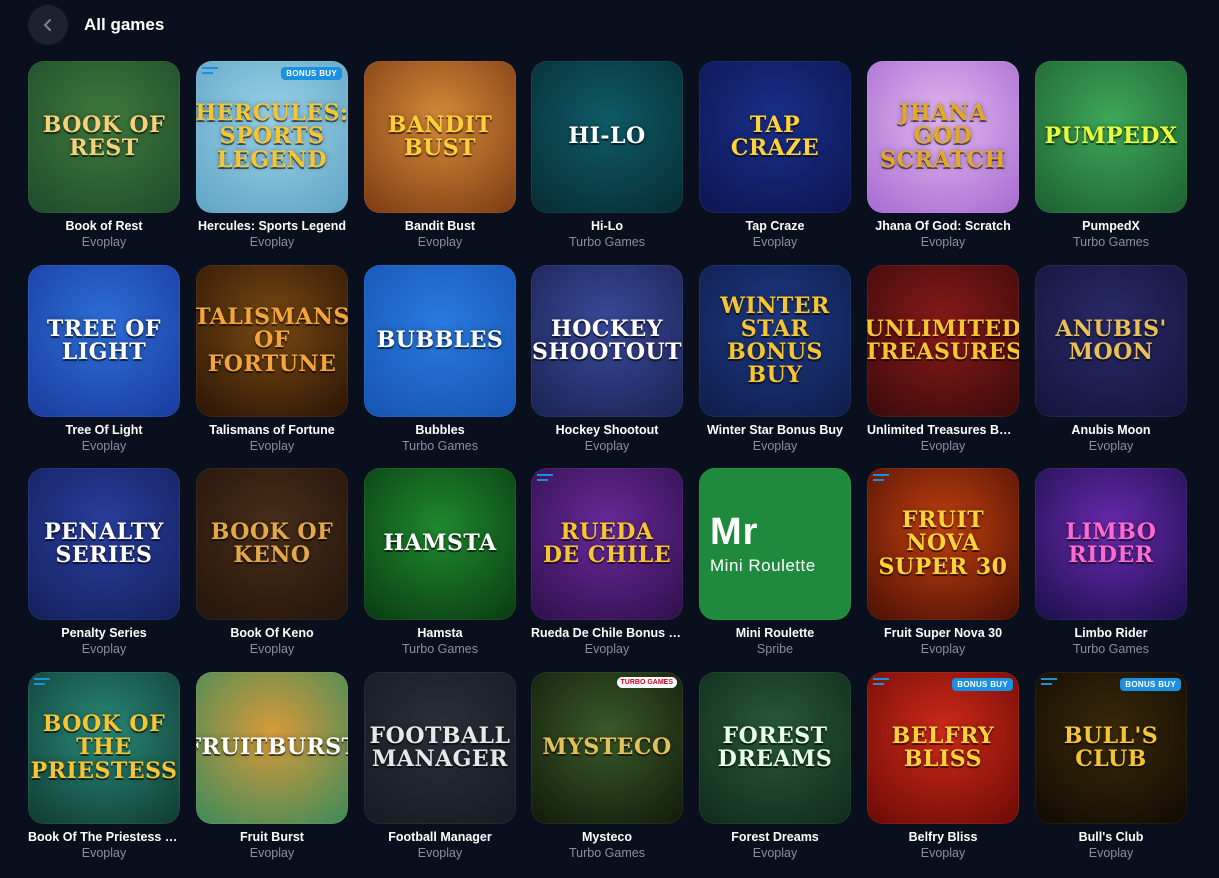 Image resolution: width=1219 pixels, height=878 pixels. I want to click on game-card: Mr Mini Roulette Mini Roulette Spribe, so click(775, 568).